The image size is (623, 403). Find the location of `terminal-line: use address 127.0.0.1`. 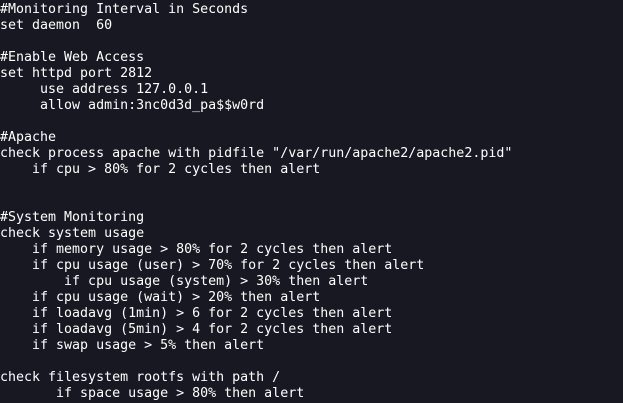

terminal-line: use address 127.0.0.1 is located at coordinates (104, 89).